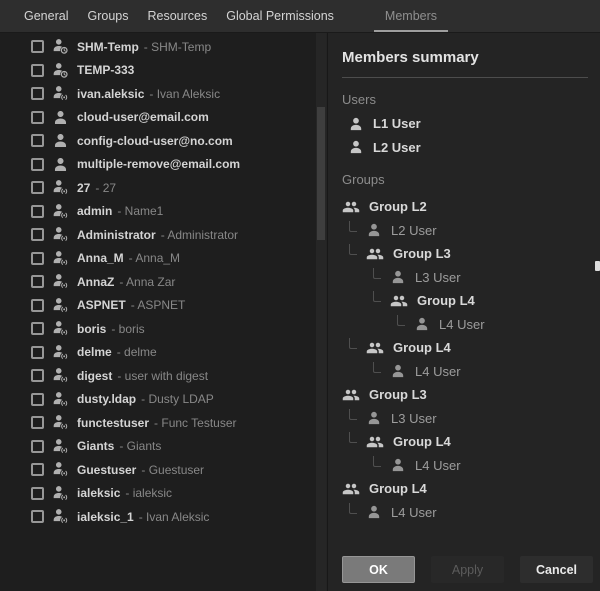 The height and width of the screenshot is (591, 600). I want to click on member-description: - Anna_M, so click(154, 258).